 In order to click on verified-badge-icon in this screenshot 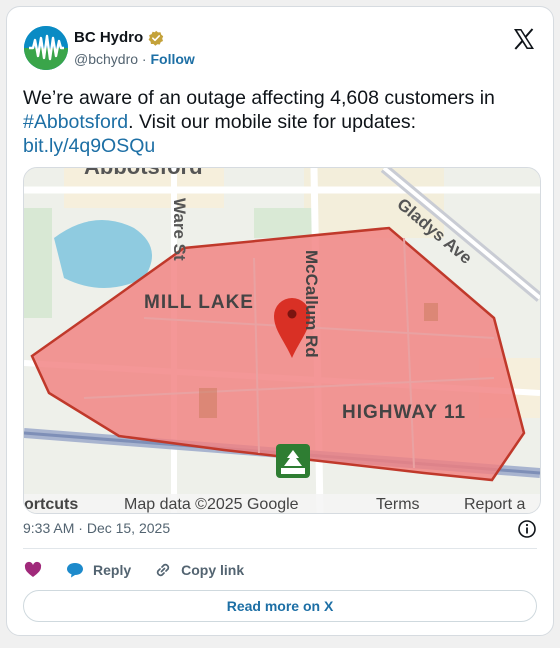, I will do `click(156, 38)`.